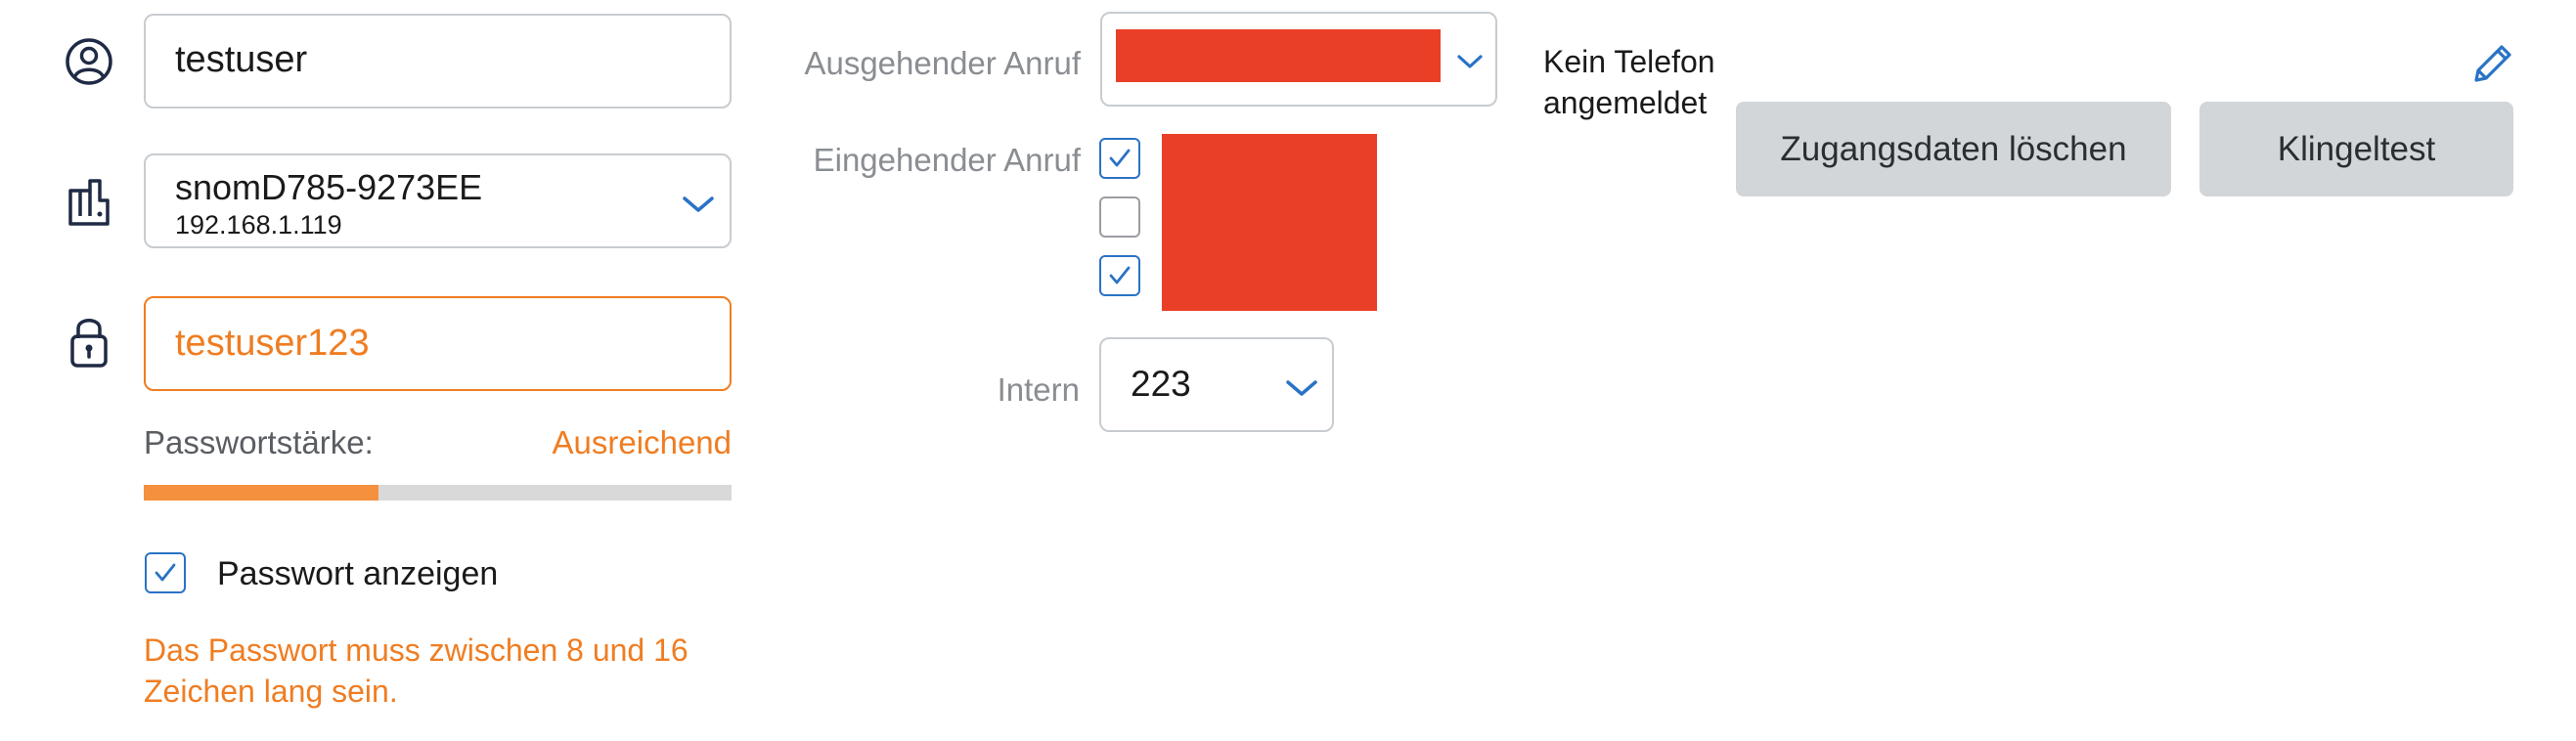 This screenshot has height=741, width=2576. Describe the element at coordinates (1216, 384) in the screenshot. I see `intern-select: 223` at that location.